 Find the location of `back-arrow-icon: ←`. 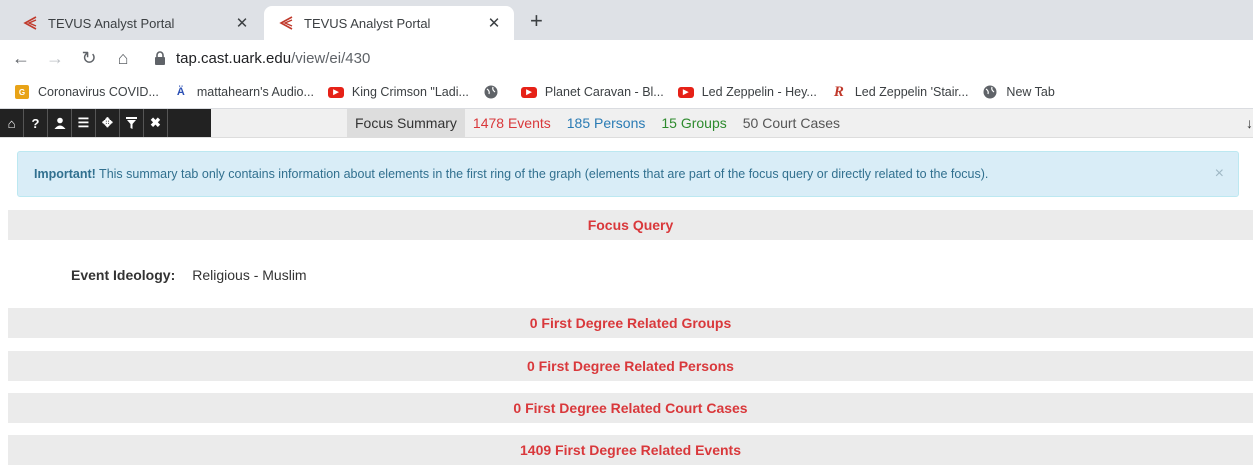

back-arrow-icon: ← is located at coordinates (21, 58).